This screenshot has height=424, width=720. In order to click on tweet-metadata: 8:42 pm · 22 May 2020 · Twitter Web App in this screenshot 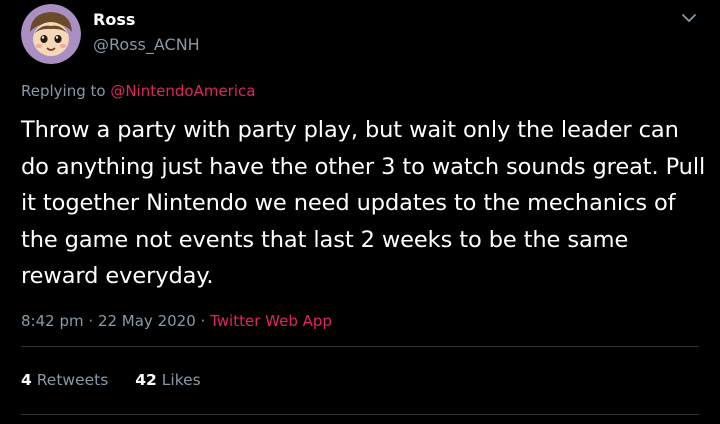, I will do `click(176, 321)`.